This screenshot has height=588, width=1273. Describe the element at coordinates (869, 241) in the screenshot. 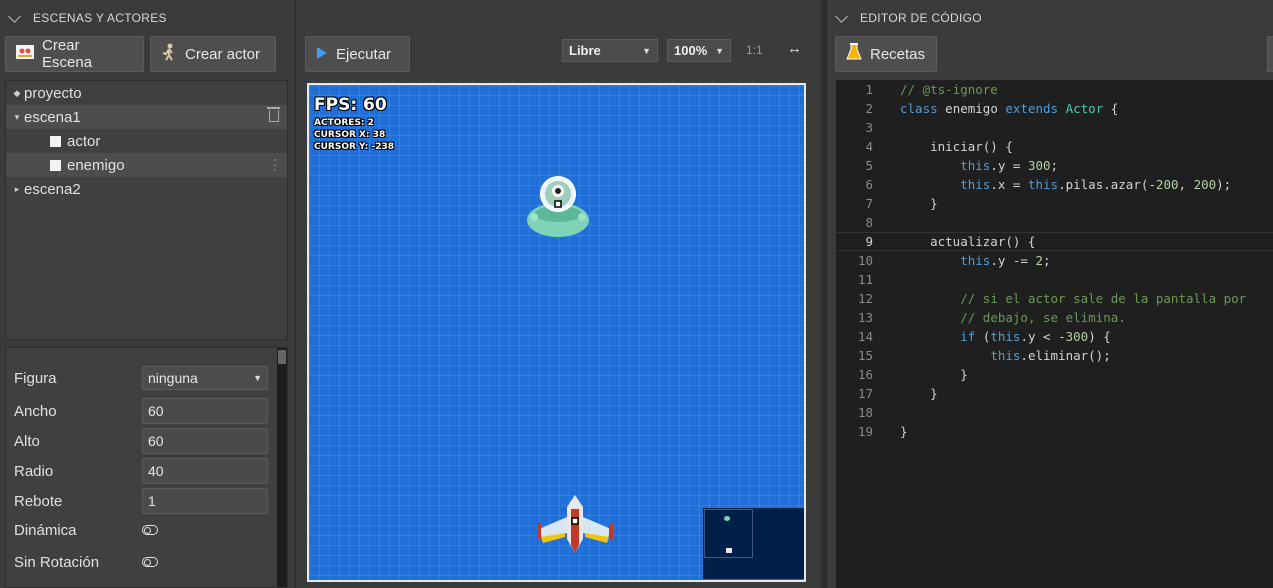

I see `line-number: 9` at that location.